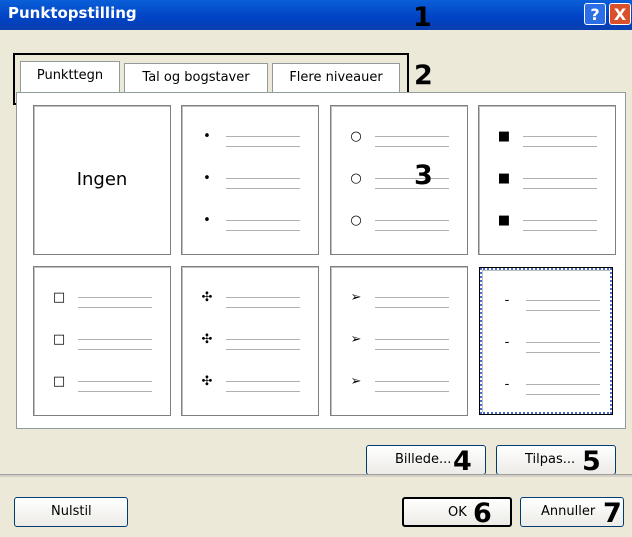 The height and width of the screenshot is (537, 632). Describe the element at coordinates (422, 17) in the screenshot. I see `callout-1: 1` at that location.